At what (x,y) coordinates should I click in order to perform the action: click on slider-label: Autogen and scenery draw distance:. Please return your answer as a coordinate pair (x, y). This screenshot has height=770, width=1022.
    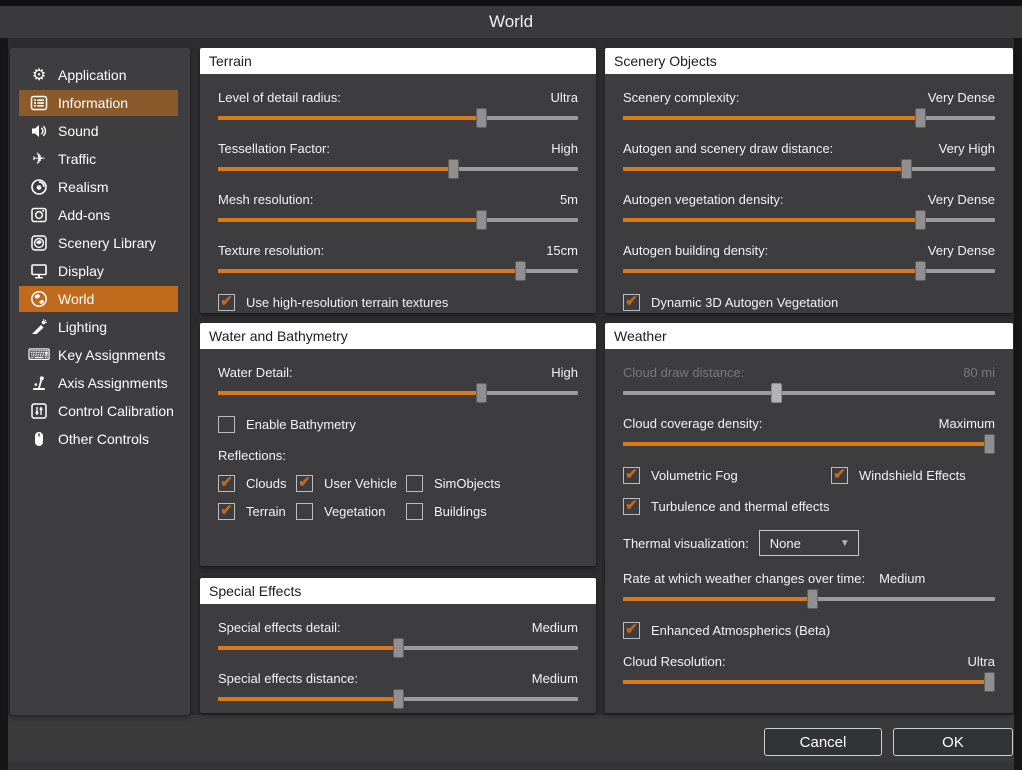
    Looking at the image, I should click on (728, 148).